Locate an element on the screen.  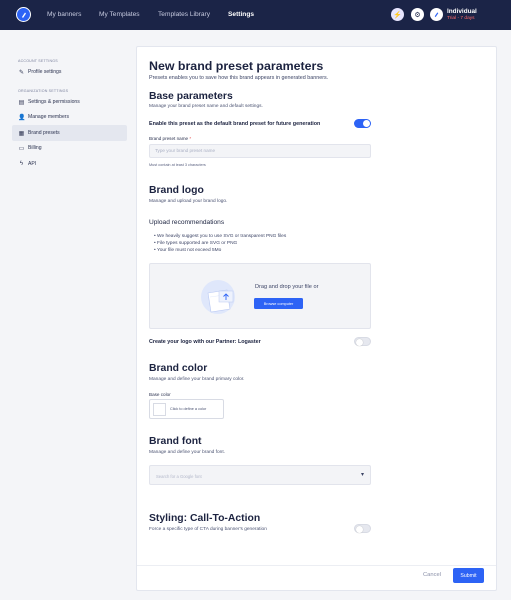
nav-my-banners: My banners is located at coordinates (64, 14).